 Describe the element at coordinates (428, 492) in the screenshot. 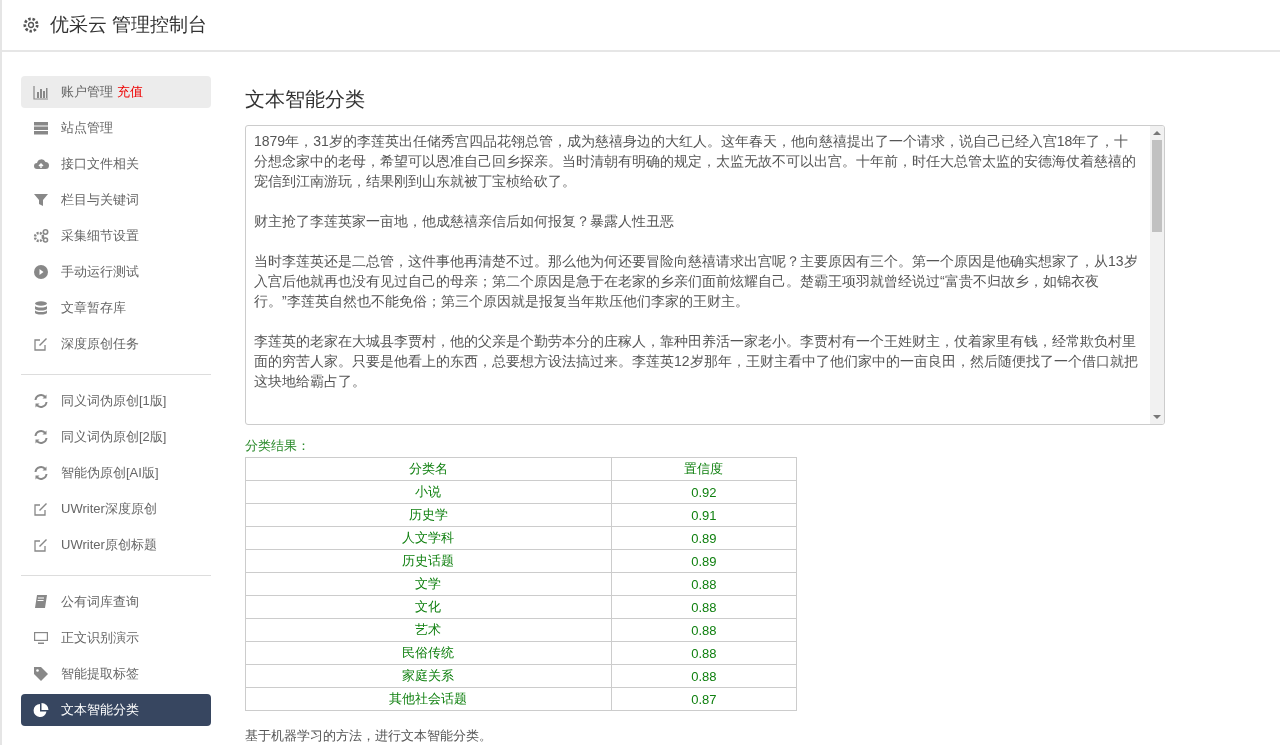

I see `table-cell: 小说` at that location.